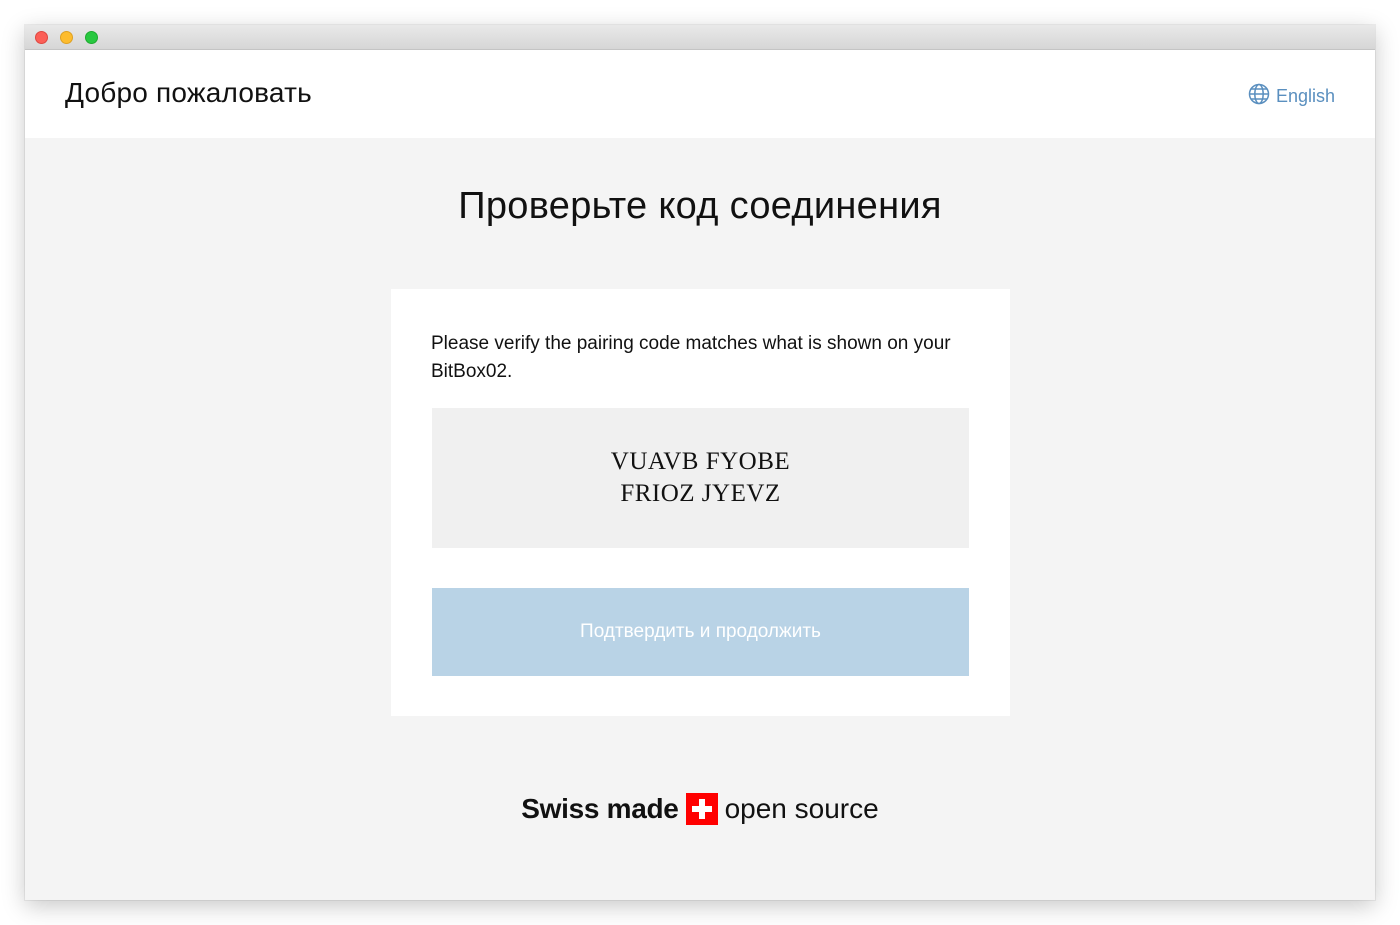 The height and width of the screenshot is (925, 1400). Describe the element at coordinates (66, 37) in the screenshot. I see `minimize-window-button` at that location.